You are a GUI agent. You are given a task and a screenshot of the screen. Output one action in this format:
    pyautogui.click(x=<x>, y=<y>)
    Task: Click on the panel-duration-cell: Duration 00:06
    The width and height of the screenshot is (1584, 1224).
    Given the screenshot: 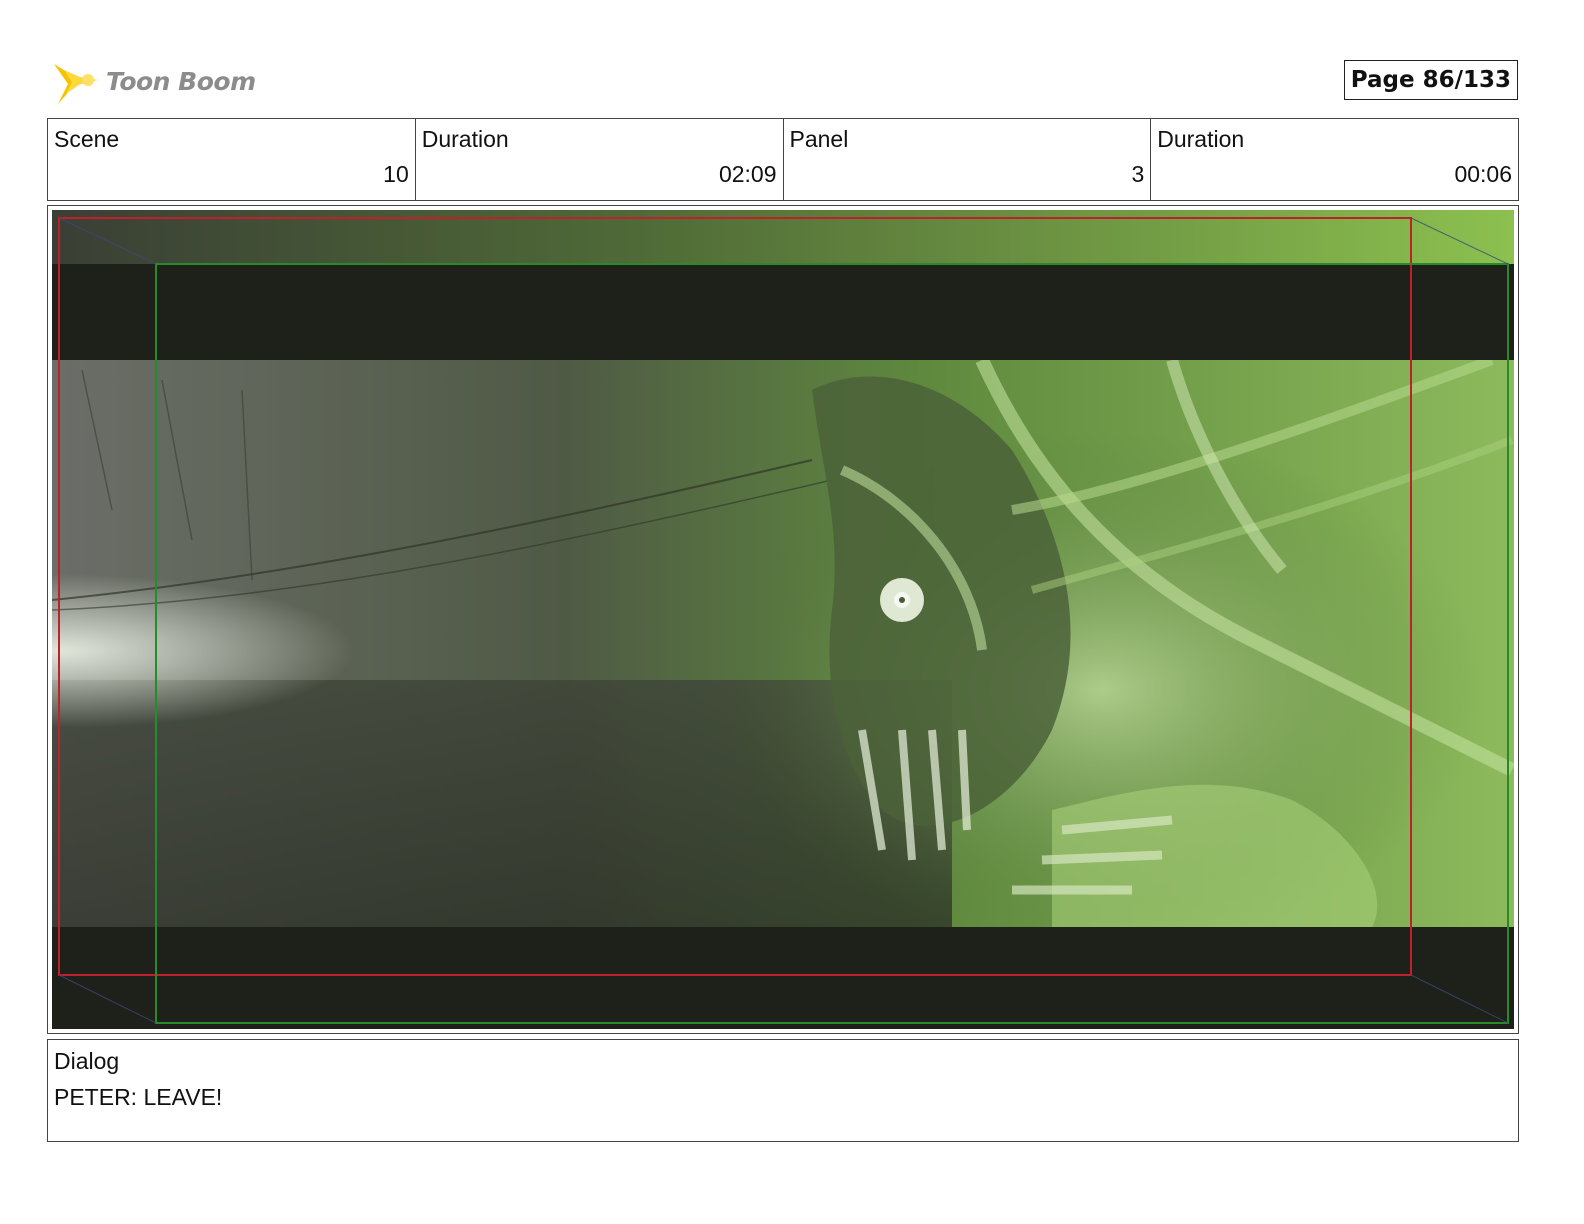 What is the action you would take?
    pyautogui.click(x=1334, y=159)
    